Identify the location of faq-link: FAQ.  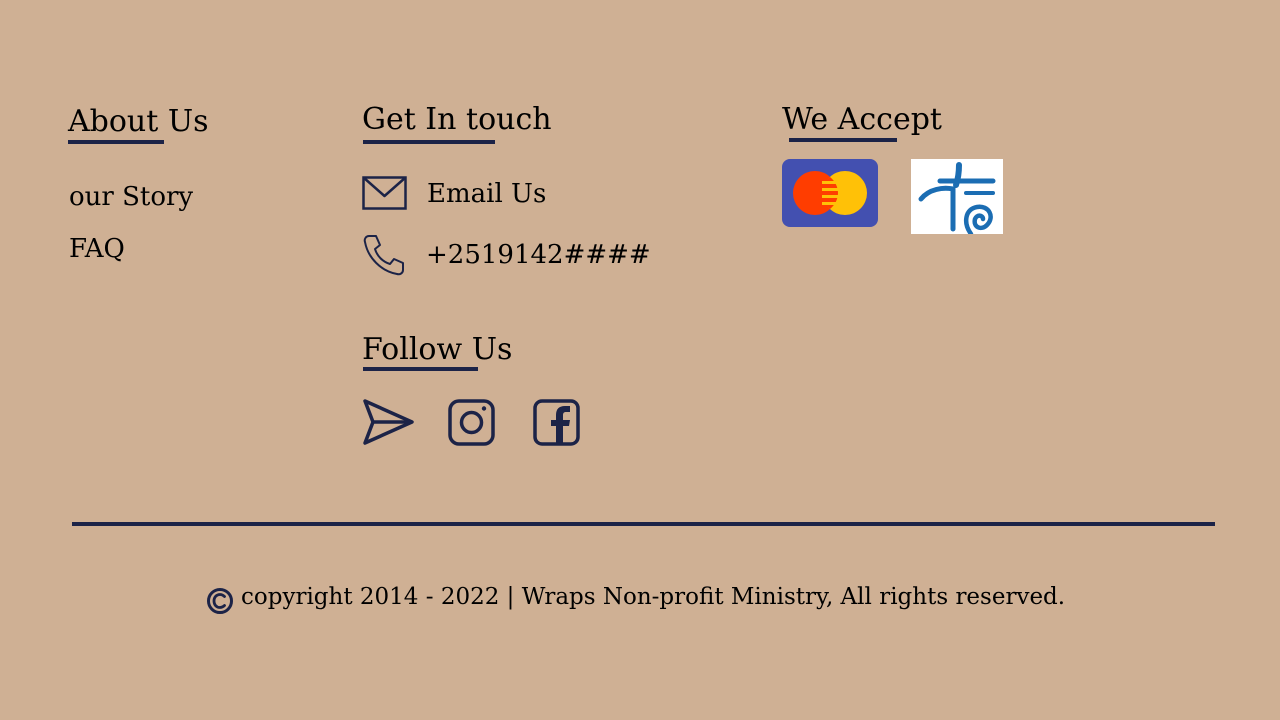
(97, 249).